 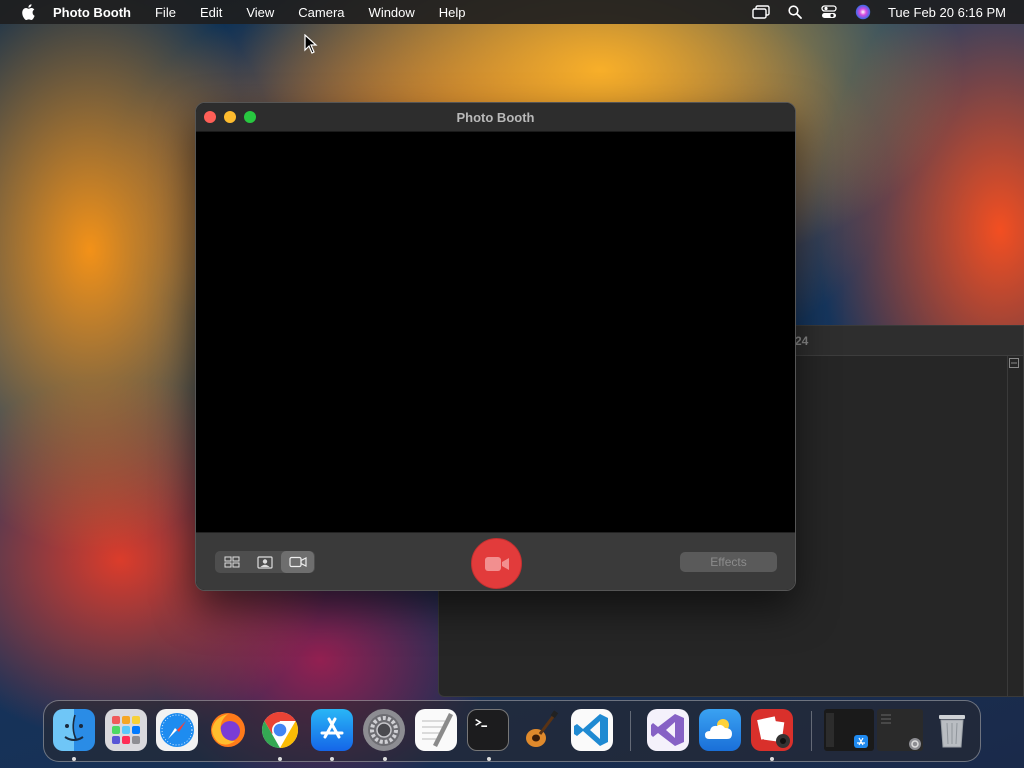 I want to click on gear-icon, so click(x=384, y=730).